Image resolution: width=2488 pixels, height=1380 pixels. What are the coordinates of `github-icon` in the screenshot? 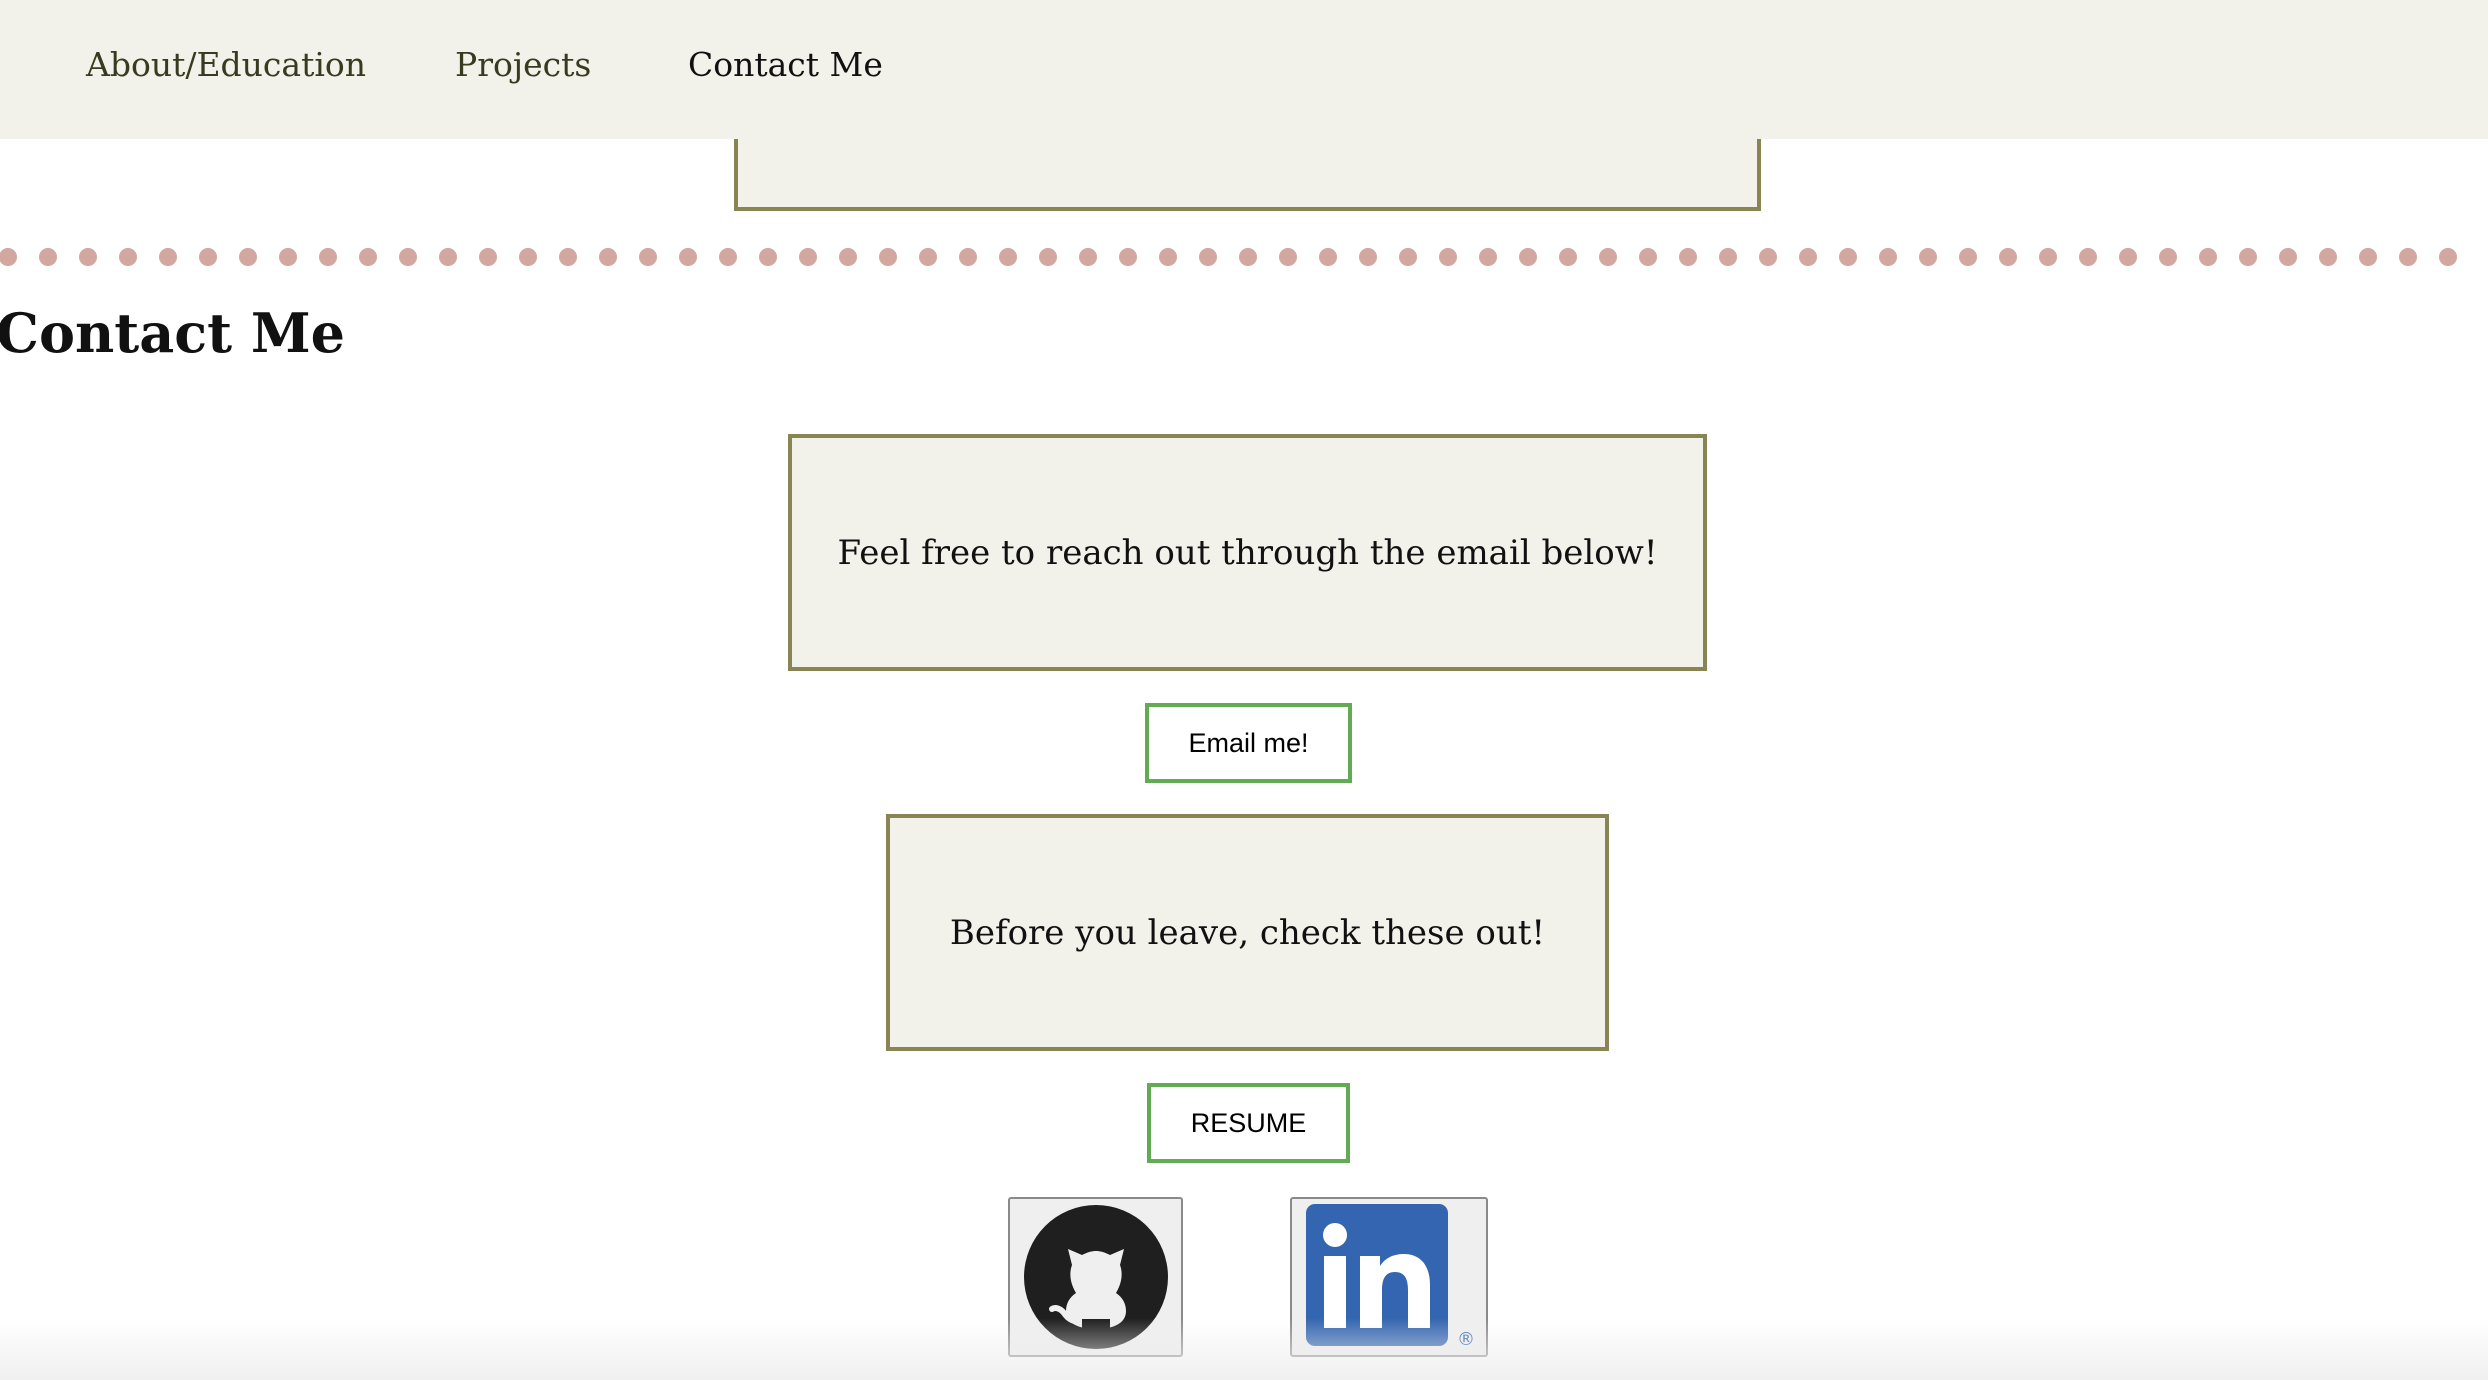 It's located at (1096, 1277).